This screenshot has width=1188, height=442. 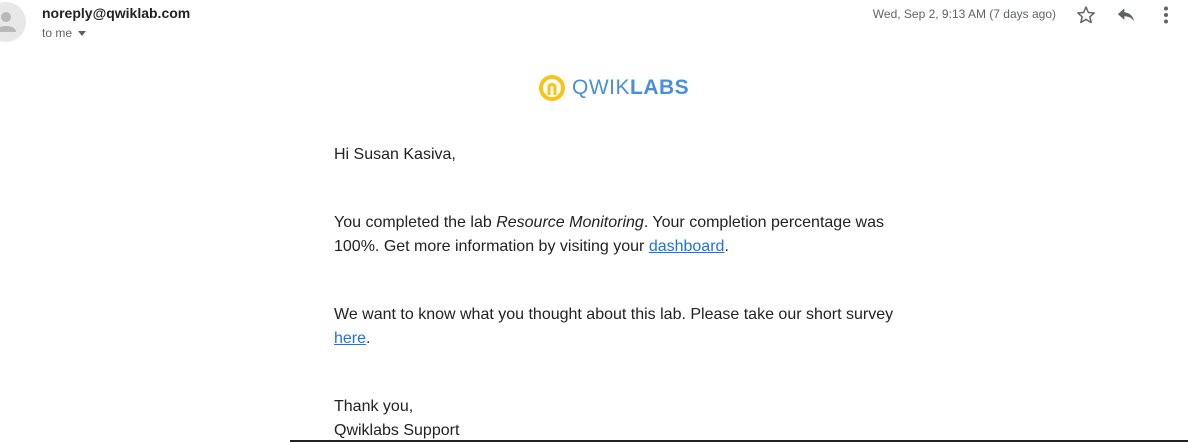 I want to click on recipient-label: to me, so click(x=57, y=33).